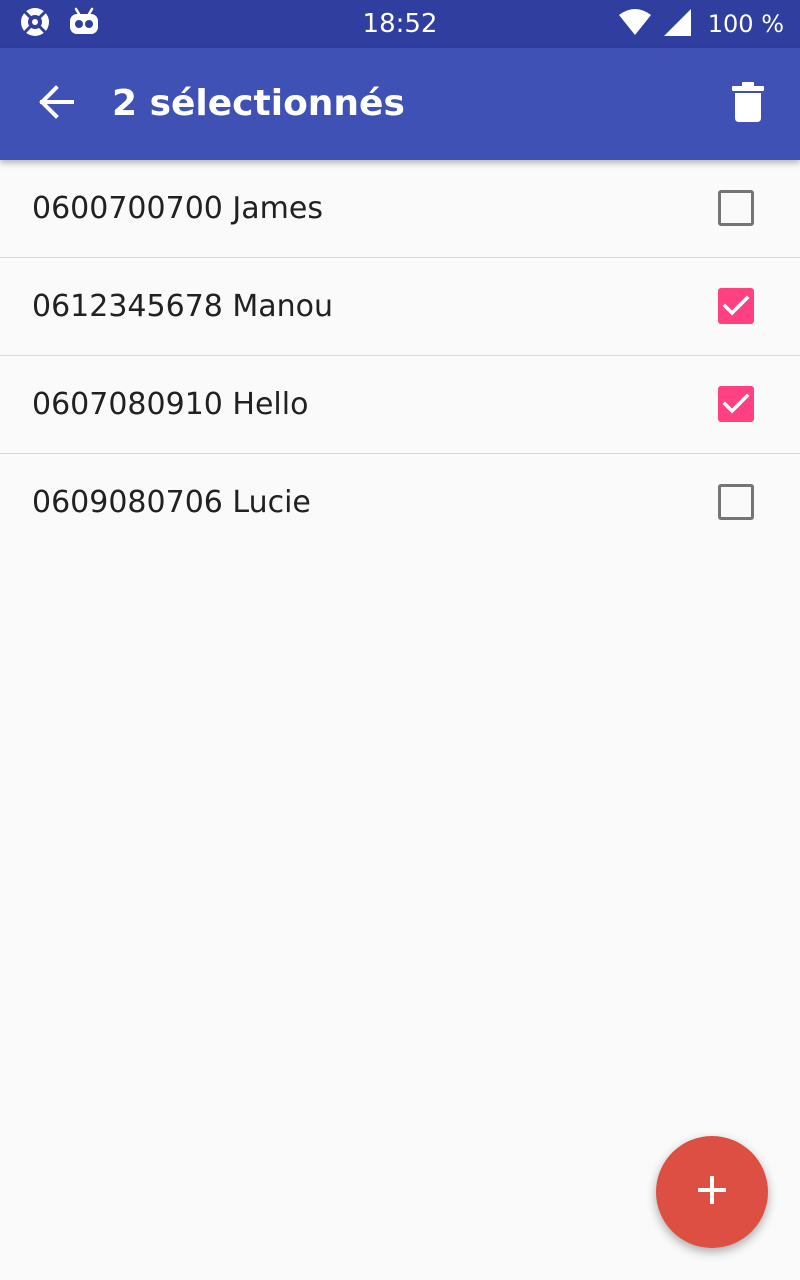 Image resolution: width=800 pixels, height=1280 pixels. What do you see at coordinates (258, 103) in the screenshot?
I see `page-title: 2 sélectionnés` at bounding box center [258, 103].